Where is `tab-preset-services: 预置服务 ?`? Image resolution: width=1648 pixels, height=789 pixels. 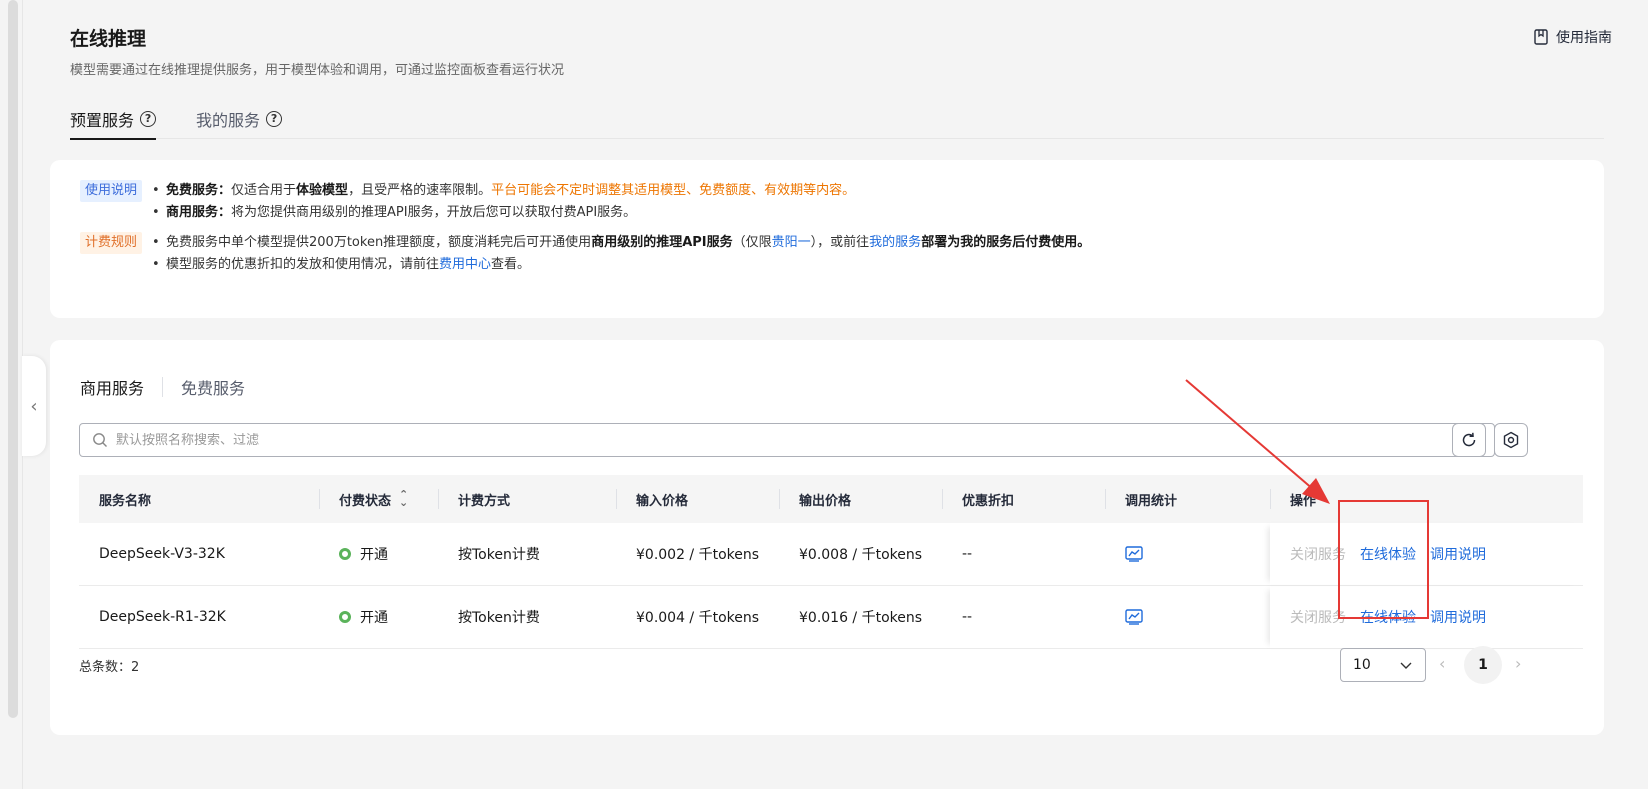 tab-preset-services: 预置服务 ? is located at coordinates (113, 119).